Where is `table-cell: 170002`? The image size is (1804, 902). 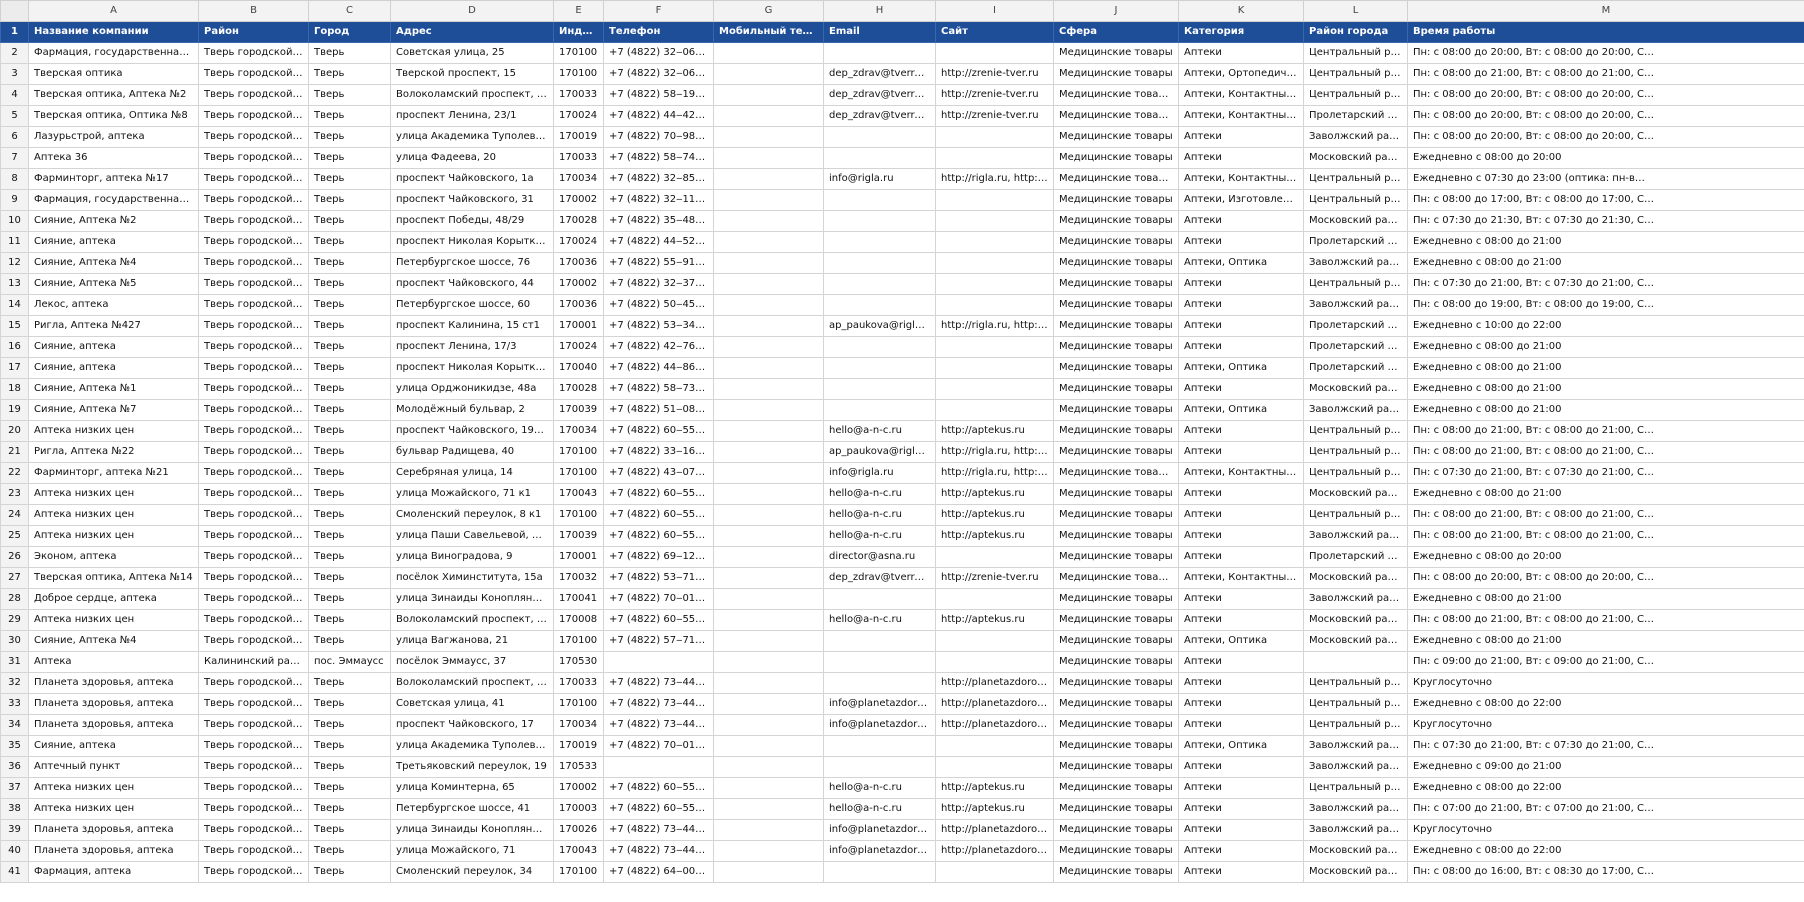 table-cell: 170002 is located at coordinates (578, 284).